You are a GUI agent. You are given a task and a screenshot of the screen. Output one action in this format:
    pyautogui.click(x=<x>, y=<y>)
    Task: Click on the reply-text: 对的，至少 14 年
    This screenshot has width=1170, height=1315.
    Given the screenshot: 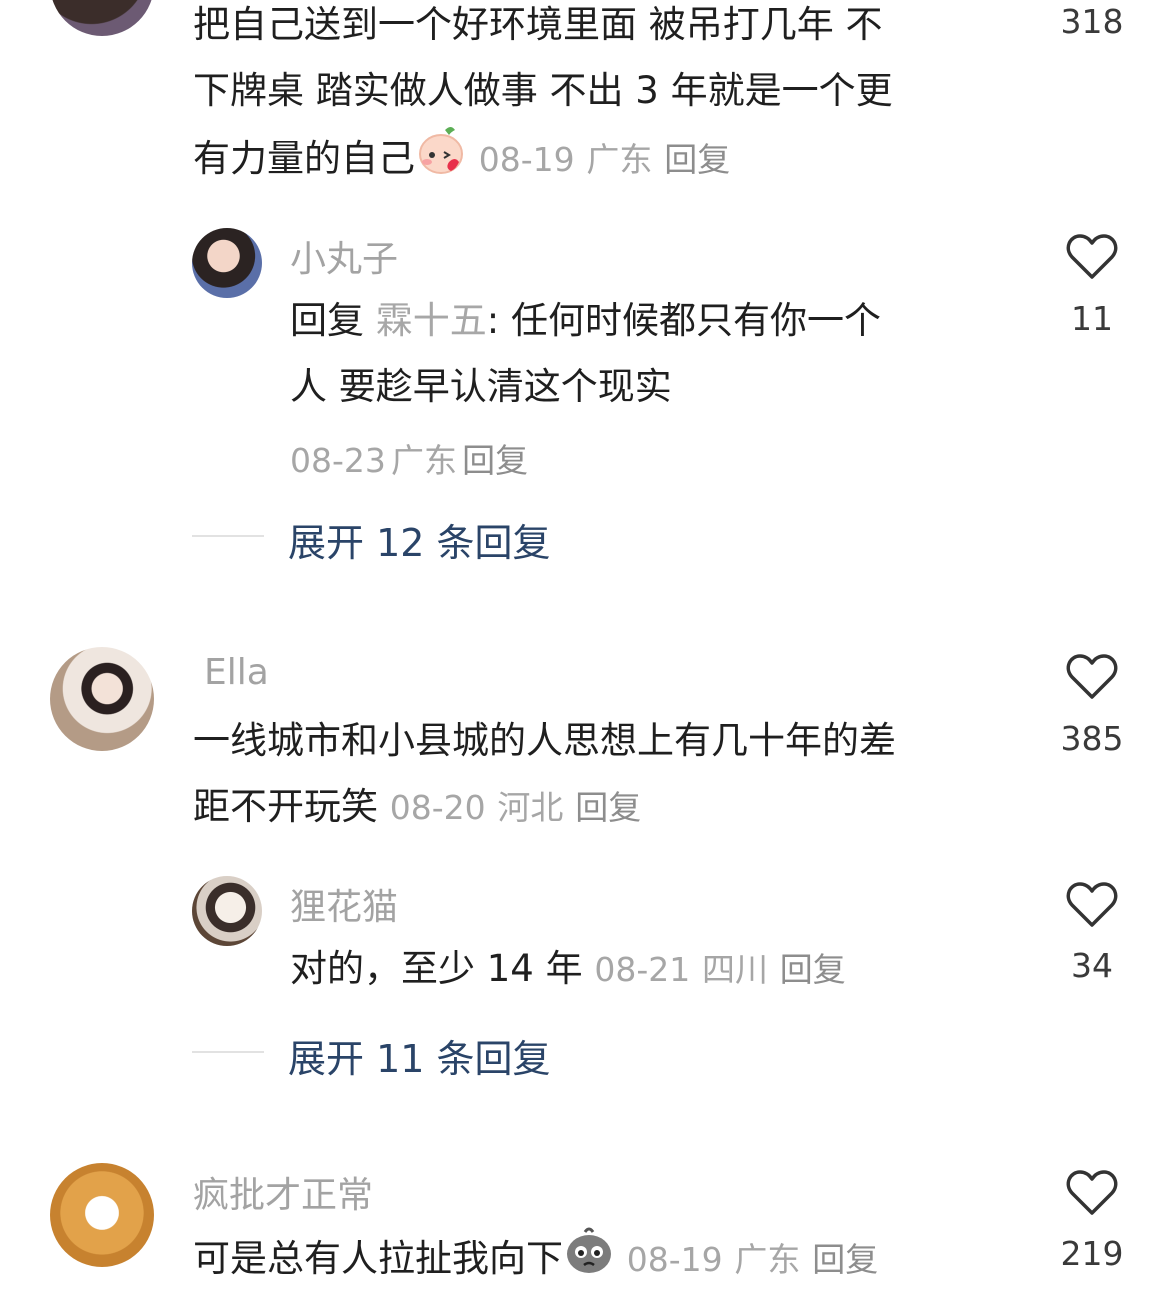 What is the action you would take?
    pyautogui.click(x=436, y=968)
    